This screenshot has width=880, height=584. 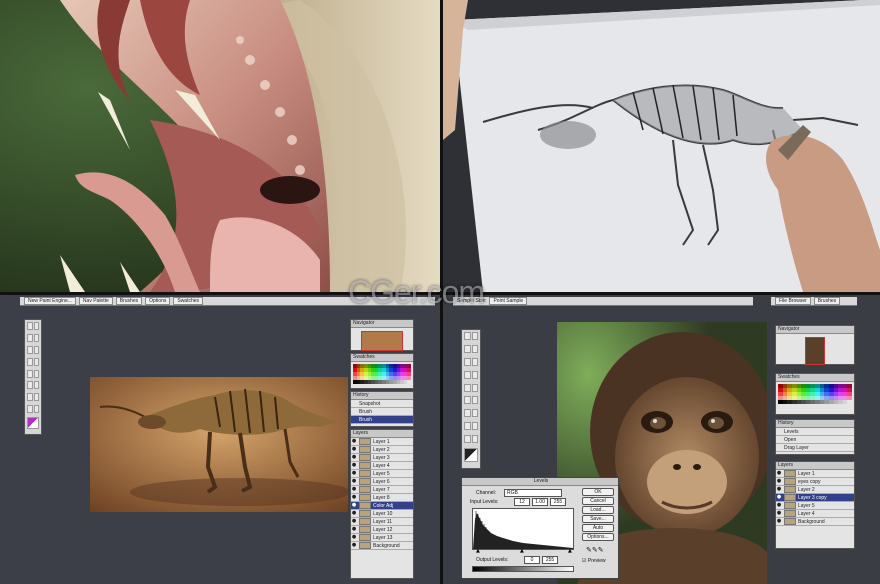 I want to click on layer-row: ● Layer 8, so click(x=382, y=498).